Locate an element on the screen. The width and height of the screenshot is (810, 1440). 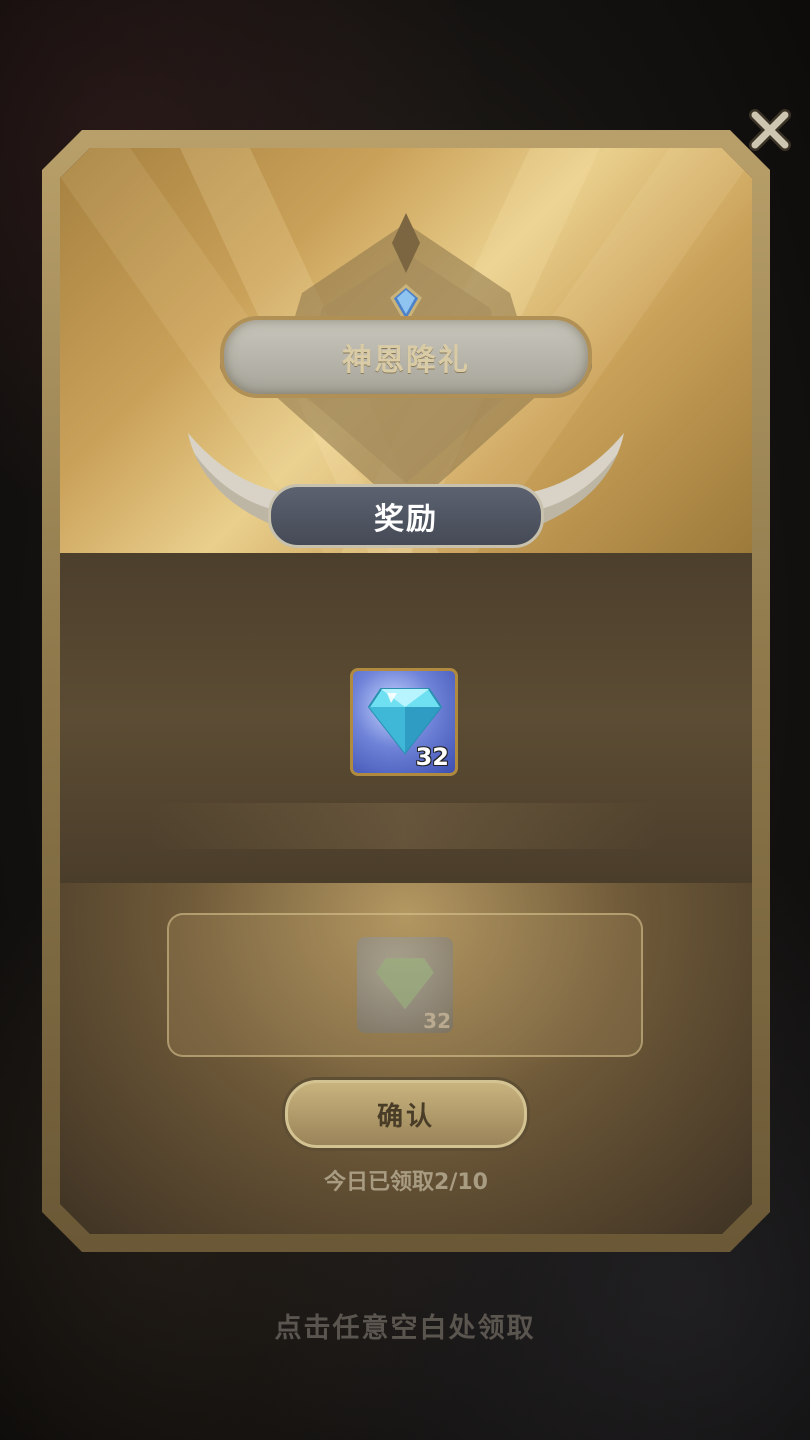
diamond-gem-icon is located at coordinates (405, 984).